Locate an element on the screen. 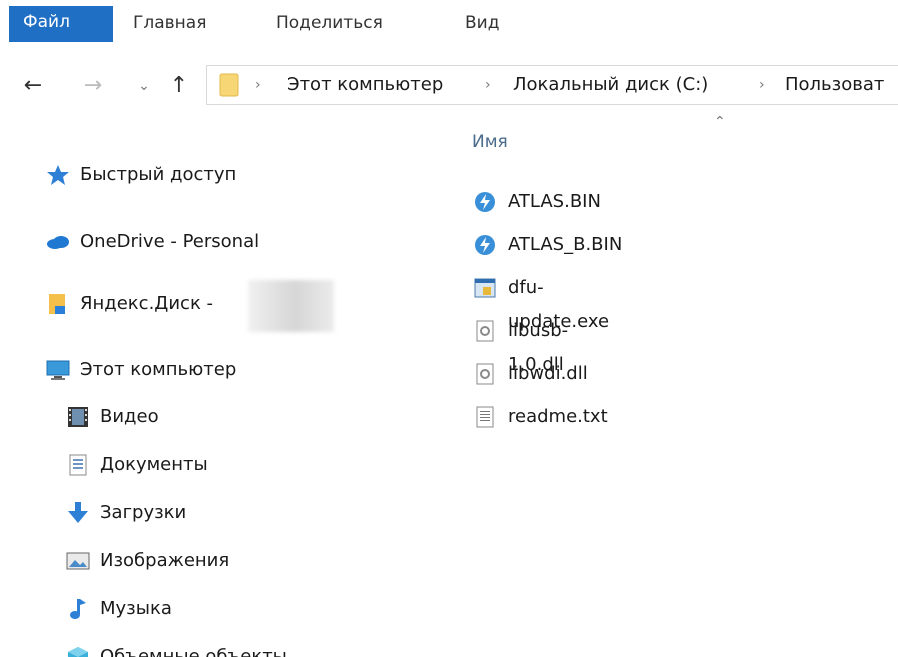 The height and width of the screenshot is (657, 898). video-icon is located at coordinates (78, 417).